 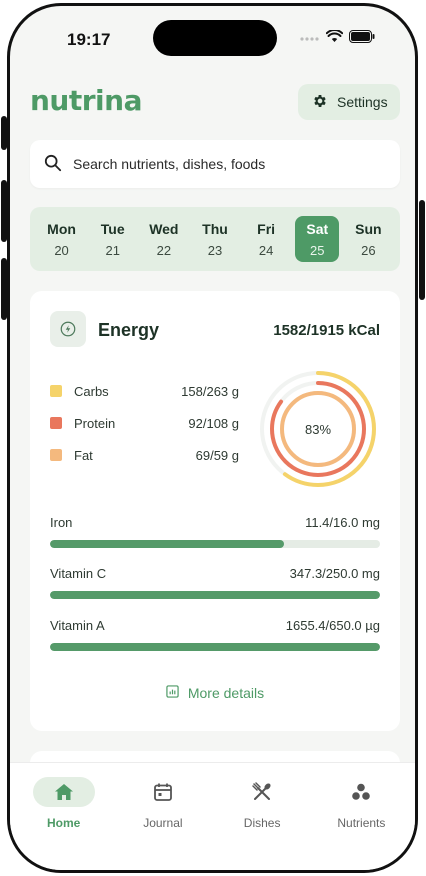 I want to click on energy-percent: 83%, so click(x=318, y=429).